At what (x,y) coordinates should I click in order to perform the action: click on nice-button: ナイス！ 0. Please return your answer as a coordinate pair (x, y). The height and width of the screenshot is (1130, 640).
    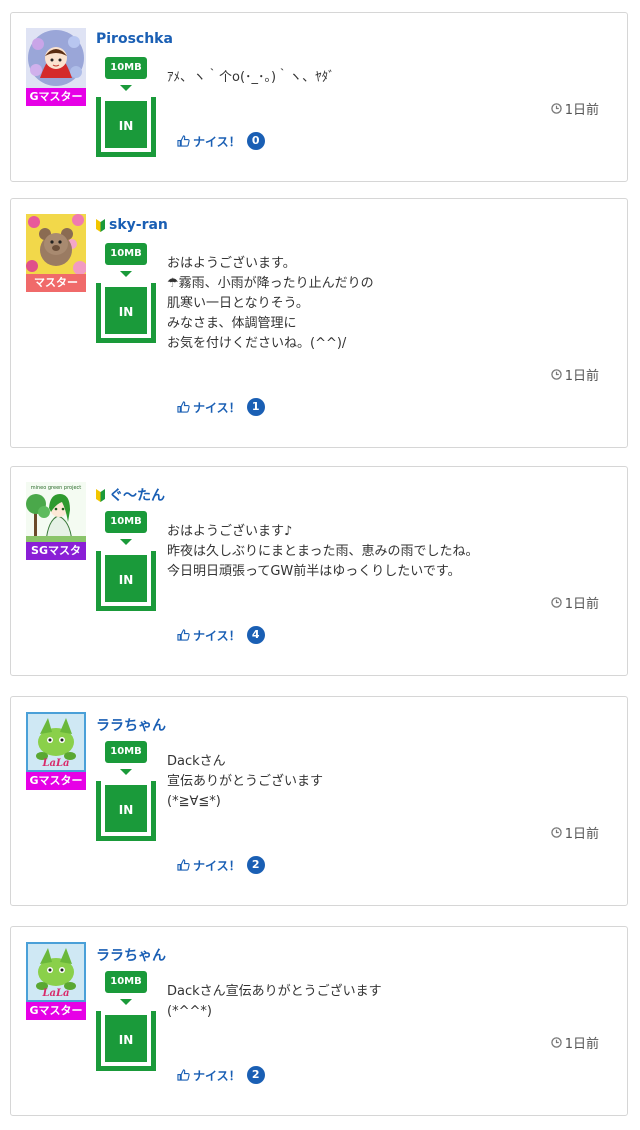
    Looking at the image, I should click on (221, 141).